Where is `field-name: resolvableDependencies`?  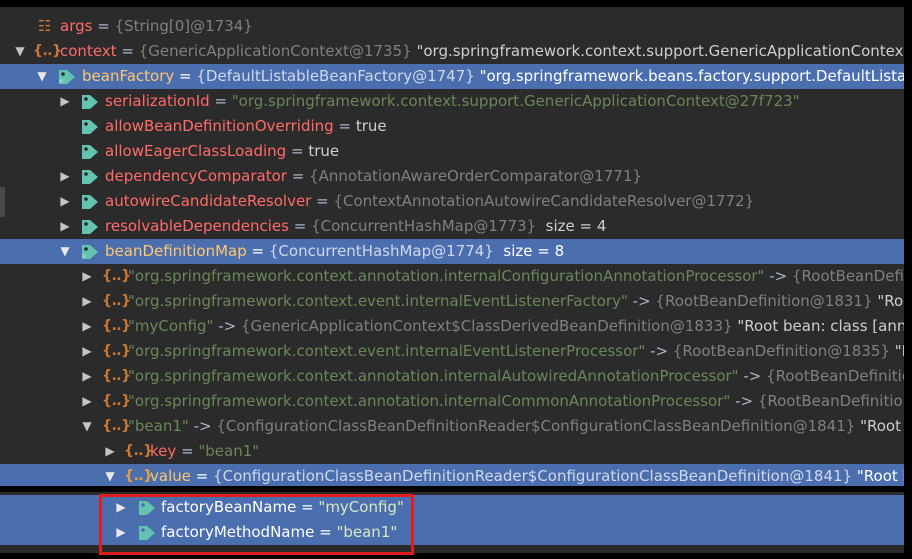
field-name: resolvableDependencies is located at coordinates (197, 226).